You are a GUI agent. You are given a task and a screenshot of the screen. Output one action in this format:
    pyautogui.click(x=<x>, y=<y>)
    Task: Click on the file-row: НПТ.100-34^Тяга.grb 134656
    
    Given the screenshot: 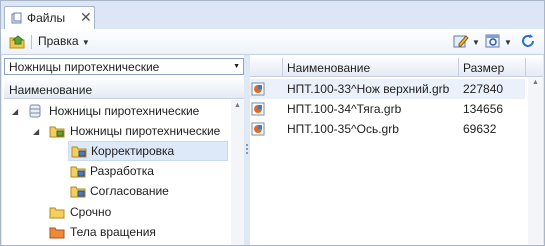 What is the action you would take?
    pyautogui.click(x=387, y=109)
    